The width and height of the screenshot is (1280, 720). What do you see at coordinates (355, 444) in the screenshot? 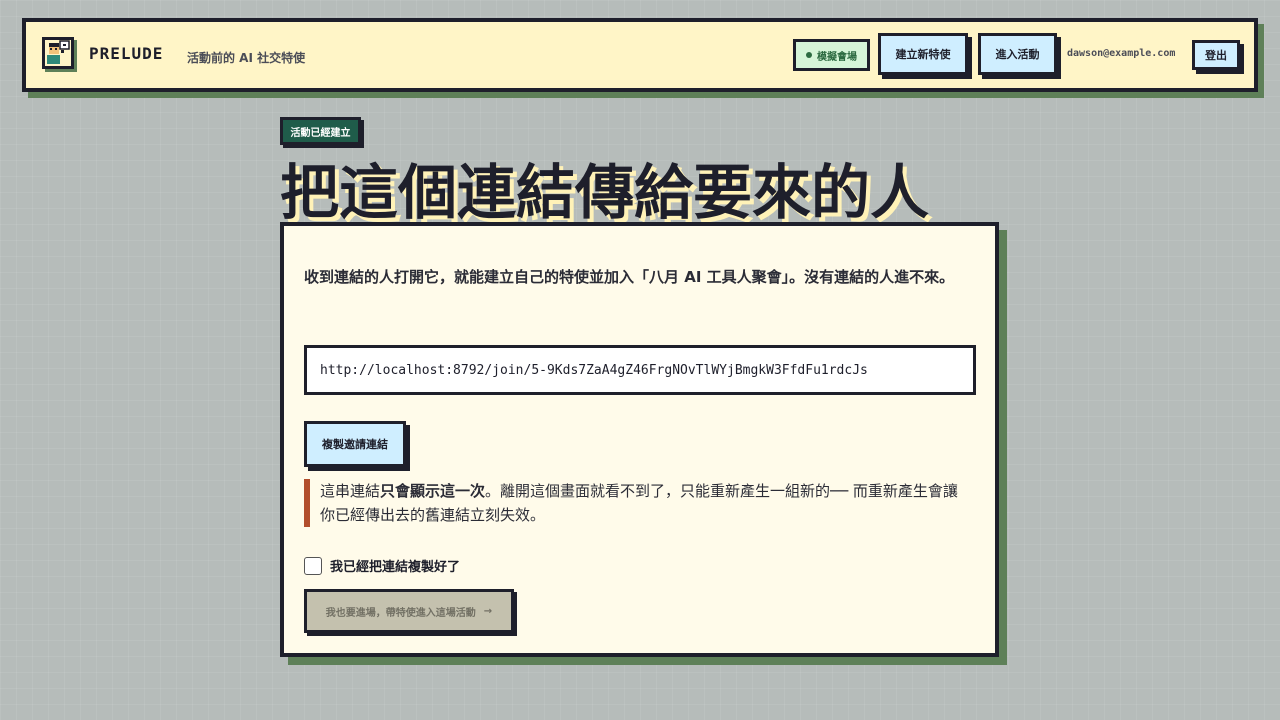
I see `copy-invite-link-button: 複製邀請連結` at bounding box center [355, 444].